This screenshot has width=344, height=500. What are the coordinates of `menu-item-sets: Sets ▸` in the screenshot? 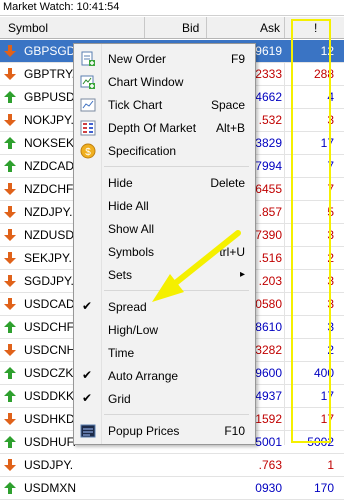 It's located at (164, 275).